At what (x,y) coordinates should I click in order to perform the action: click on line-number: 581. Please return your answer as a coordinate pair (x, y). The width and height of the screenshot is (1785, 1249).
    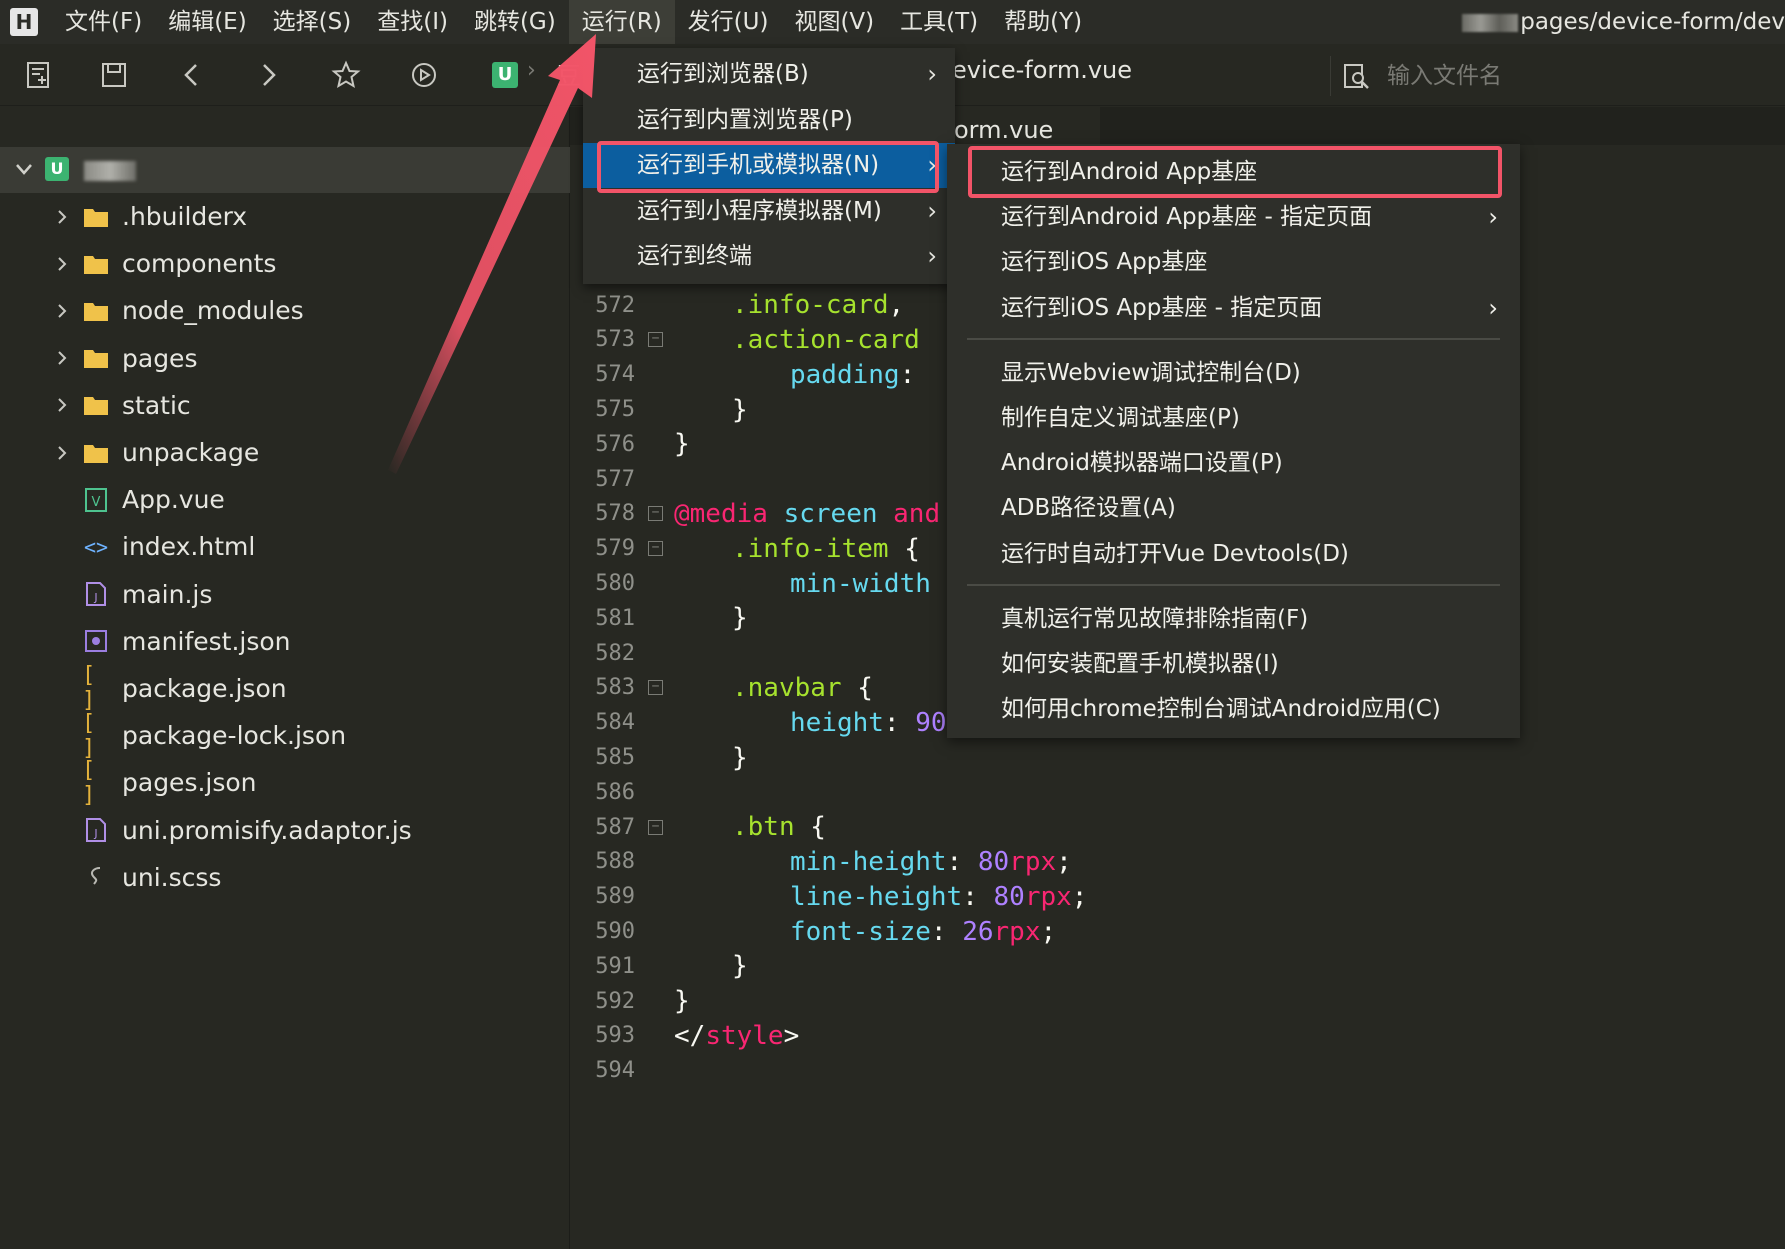
    Looking at the image, I should click on (615, 618).